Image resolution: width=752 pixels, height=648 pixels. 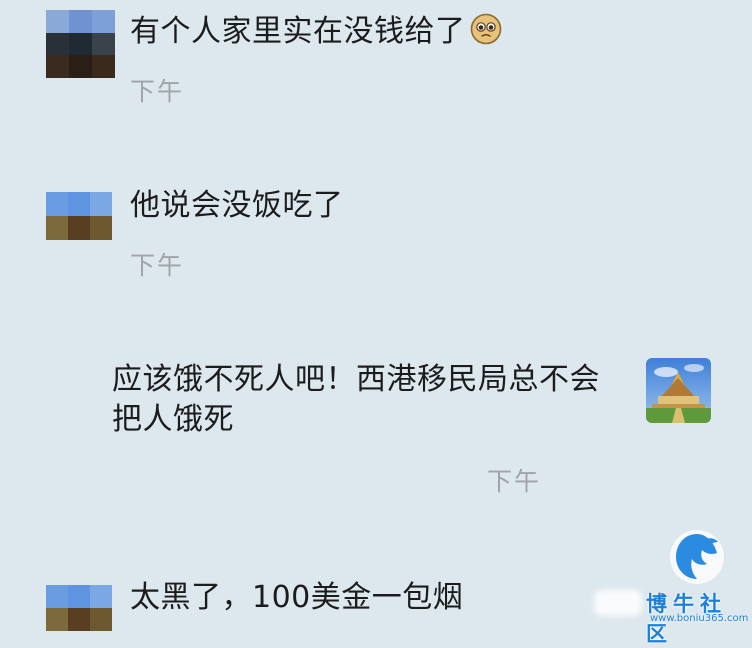 What do you see at coordinates (157, 91) in the screenshot?
I see `message-1-time: 下午` at bounding box center [157, 91].